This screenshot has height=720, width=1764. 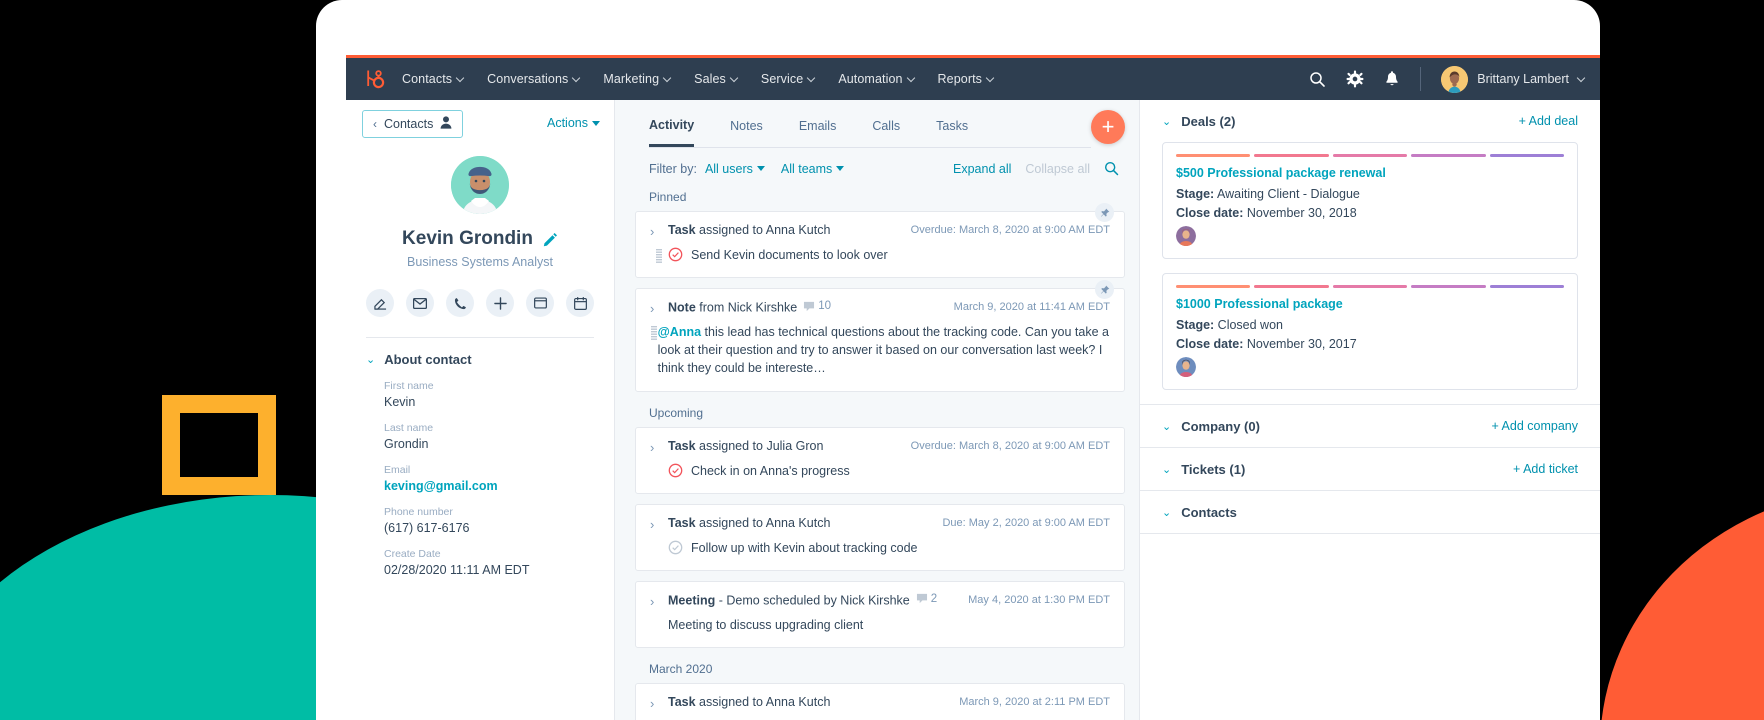 I want to click on deal-pipeline-stages, so click(x=1370, y=155).